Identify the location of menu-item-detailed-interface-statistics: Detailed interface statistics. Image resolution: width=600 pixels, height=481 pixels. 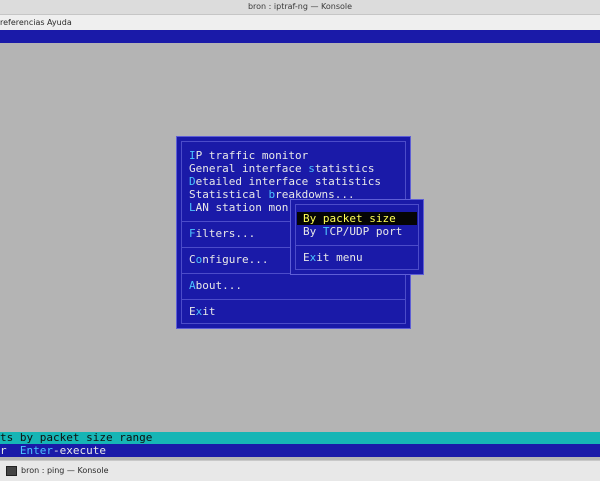
(285, 181).